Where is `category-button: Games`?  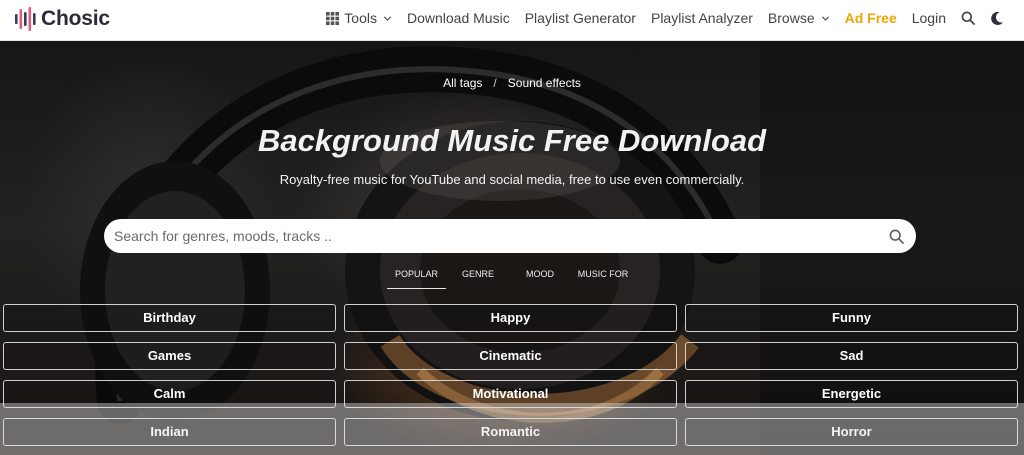
category-button: Games is located at coordinates (169, 356).